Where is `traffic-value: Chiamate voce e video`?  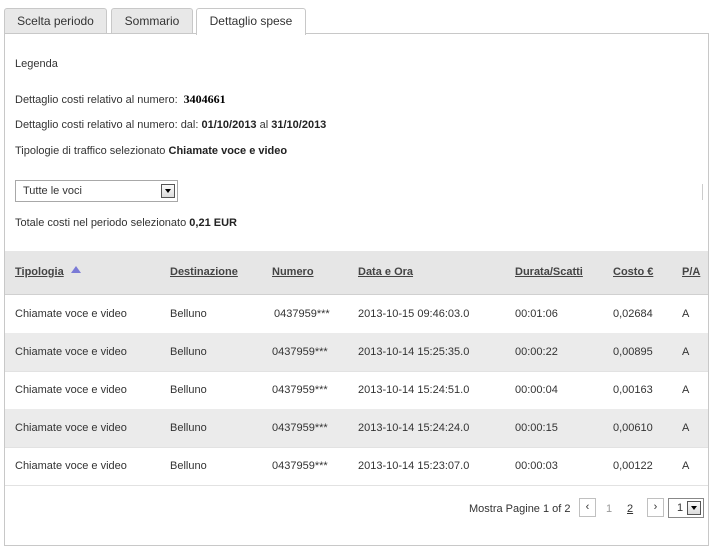
traffic-value: Chiamate voce e video is located at coordinates (228, 151).